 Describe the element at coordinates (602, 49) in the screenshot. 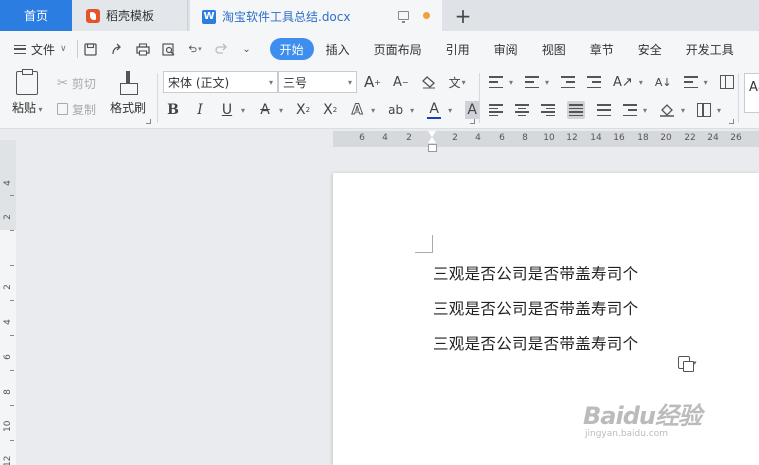

I see `tab-section: 章节` at that location.